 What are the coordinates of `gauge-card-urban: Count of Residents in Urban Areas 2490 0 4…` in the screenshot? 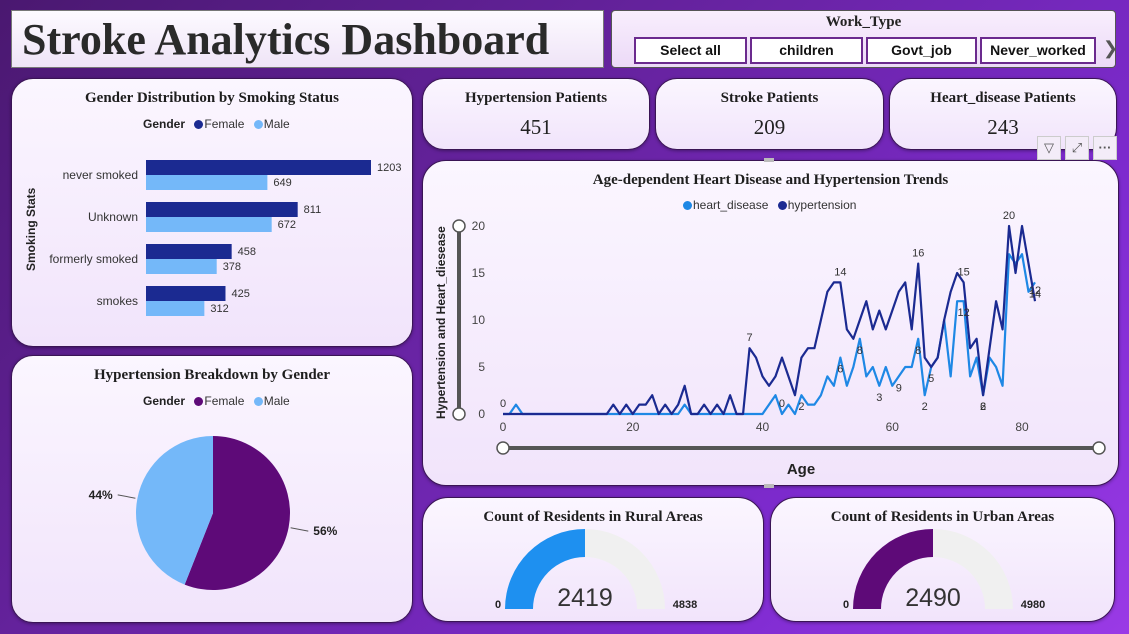 It's located at (942, 559).